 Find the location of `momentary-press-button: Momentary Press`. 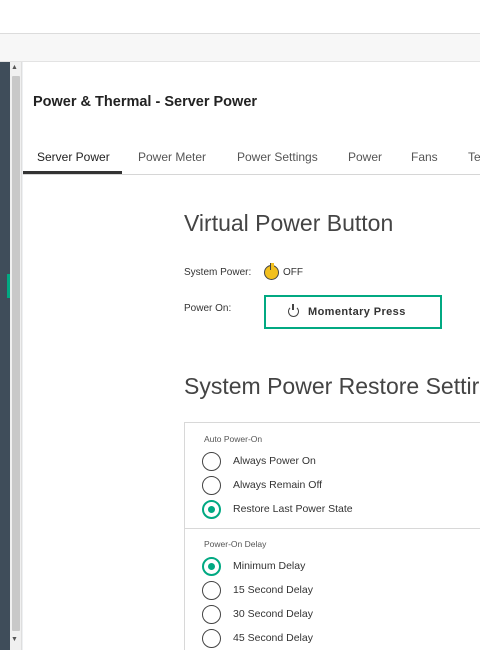

momentary-press-button: Momentary Press is located at coordinates (353, 312).